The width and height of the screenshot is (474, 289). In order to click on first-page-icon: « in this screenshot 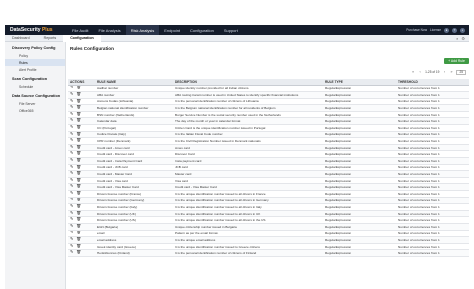, I will do `click(413, 72)`.